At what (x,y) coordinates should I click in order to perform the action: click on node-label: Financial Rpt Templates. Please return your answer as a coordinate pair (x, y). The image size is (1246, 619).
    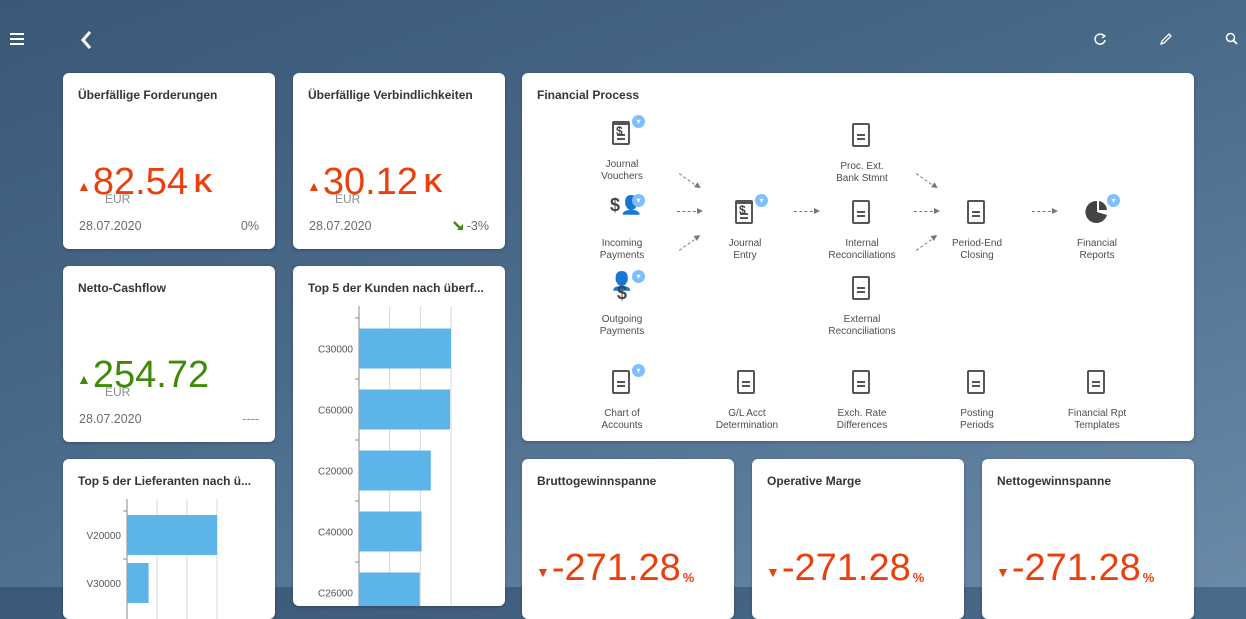
    Looking at the image, I should click on (1097, 419).